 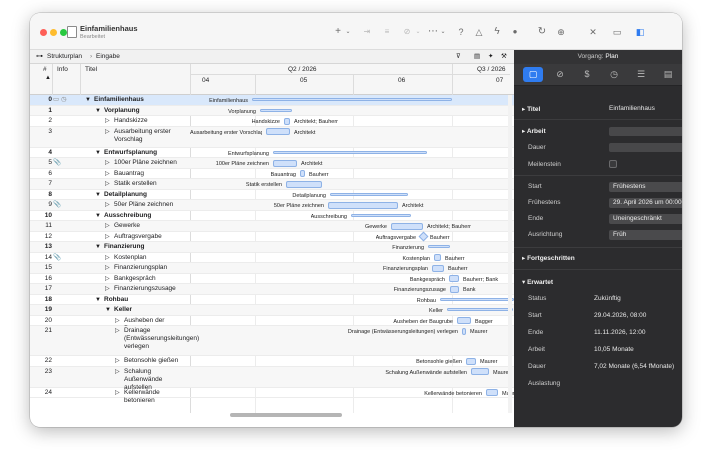 I want to click on table-row: 14 📎 ▷ Kostenplan Kostenplan Bauherr, so click(x=272, y=258).